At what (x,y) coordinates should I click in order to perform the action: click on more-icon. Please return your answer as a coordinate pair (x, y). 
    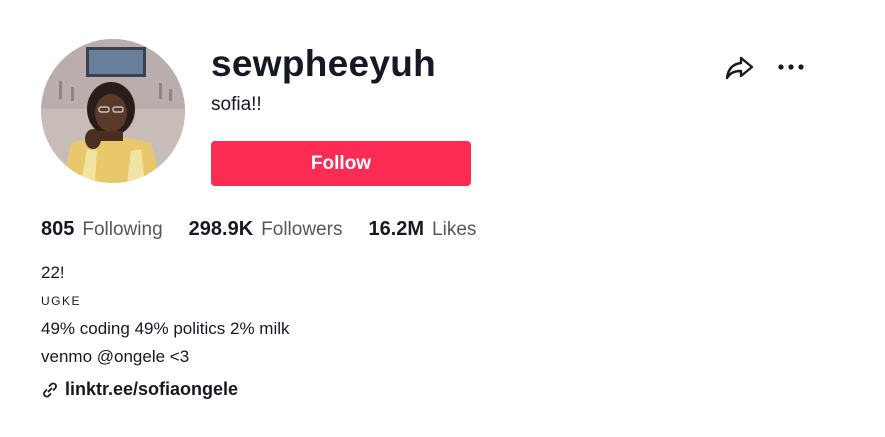
    Looking at the image, I should click on (791, 67).